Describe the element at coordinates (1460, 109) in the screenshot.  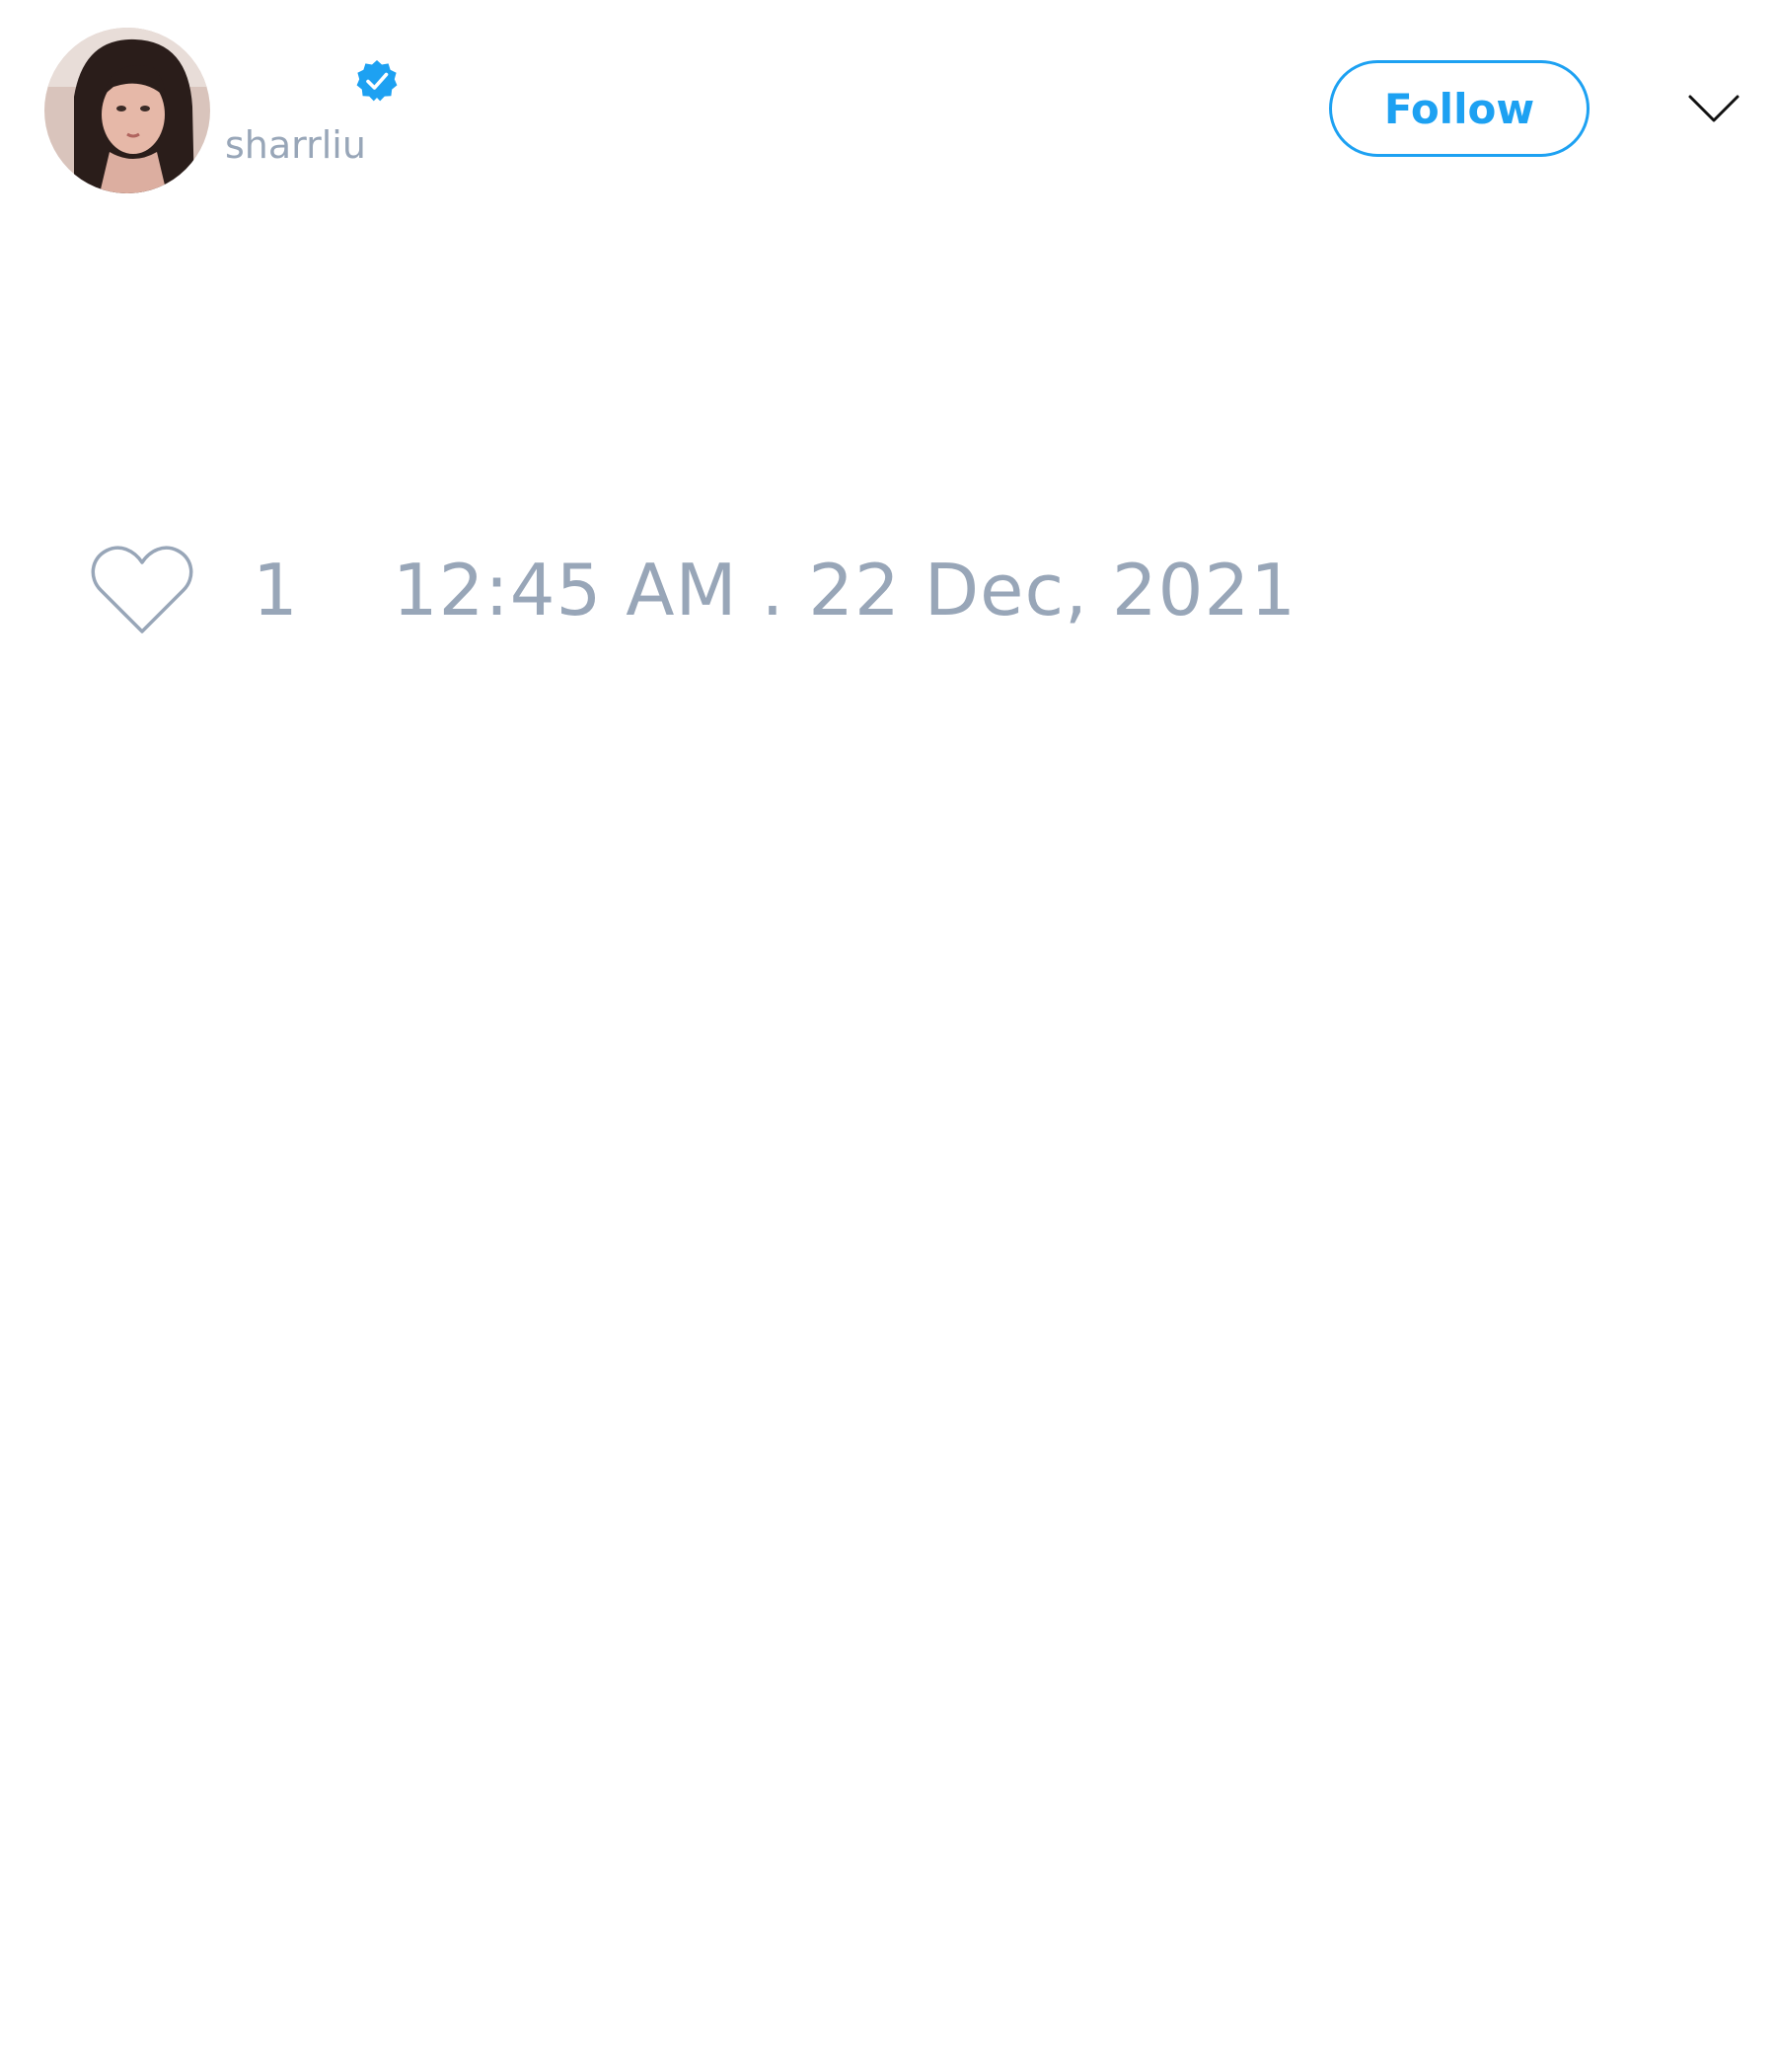
I see `follow-button: Follow` at that location.